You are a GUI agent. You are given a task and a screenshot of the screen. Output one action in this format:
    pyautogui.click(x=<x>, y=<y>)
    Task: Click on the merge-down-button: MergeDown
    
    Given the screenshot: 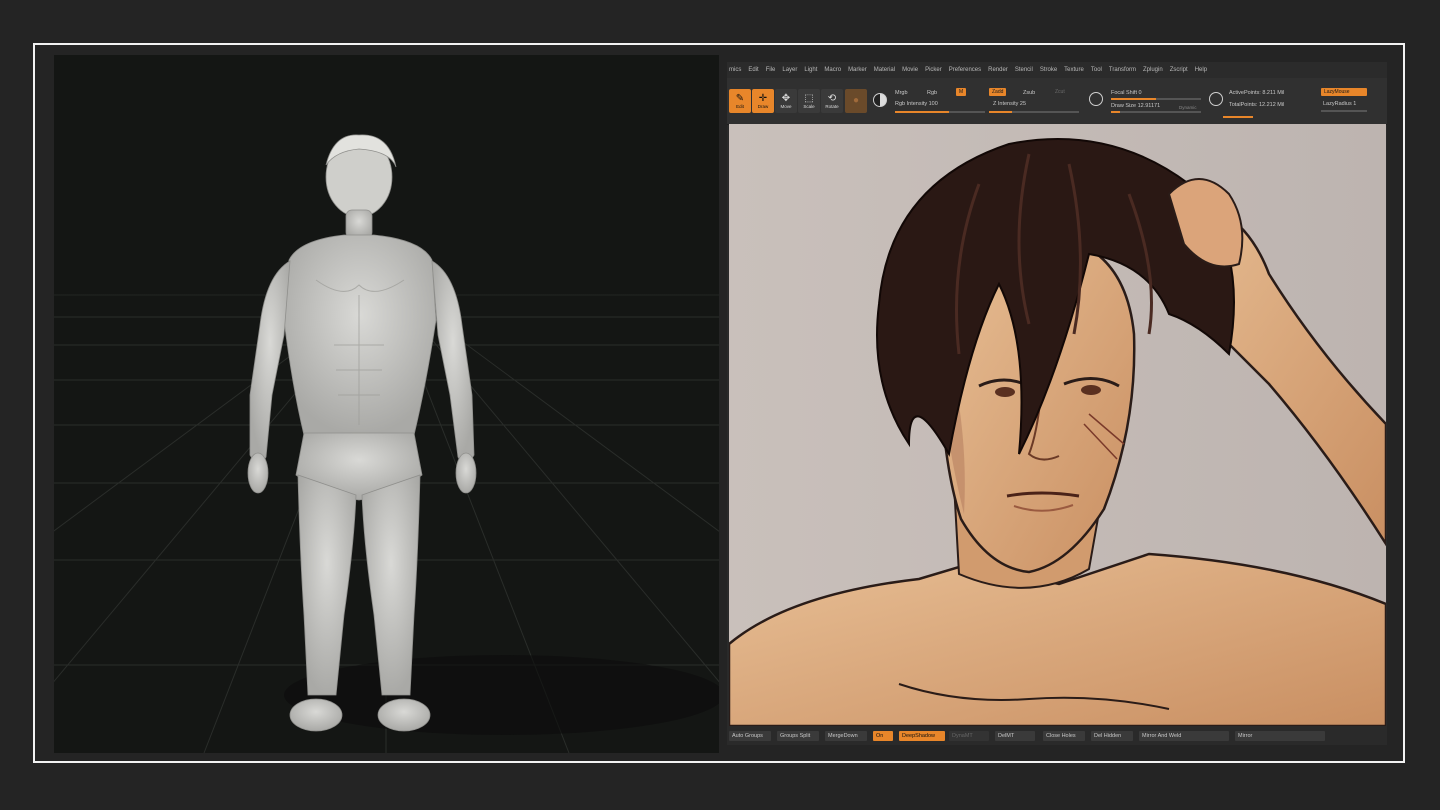 What is the action you would take?
    pyautogui.click(x=846, y=736)
    